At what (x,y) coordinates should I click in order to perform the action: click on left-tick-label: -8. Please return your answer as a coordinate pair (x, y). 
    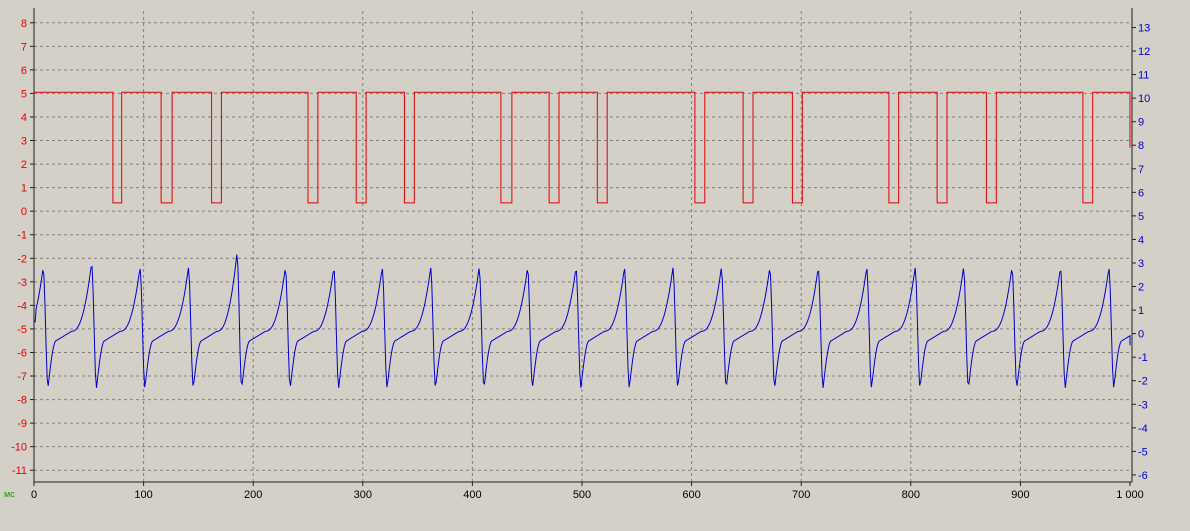
    Looking at the image, I should click on (22, 401).